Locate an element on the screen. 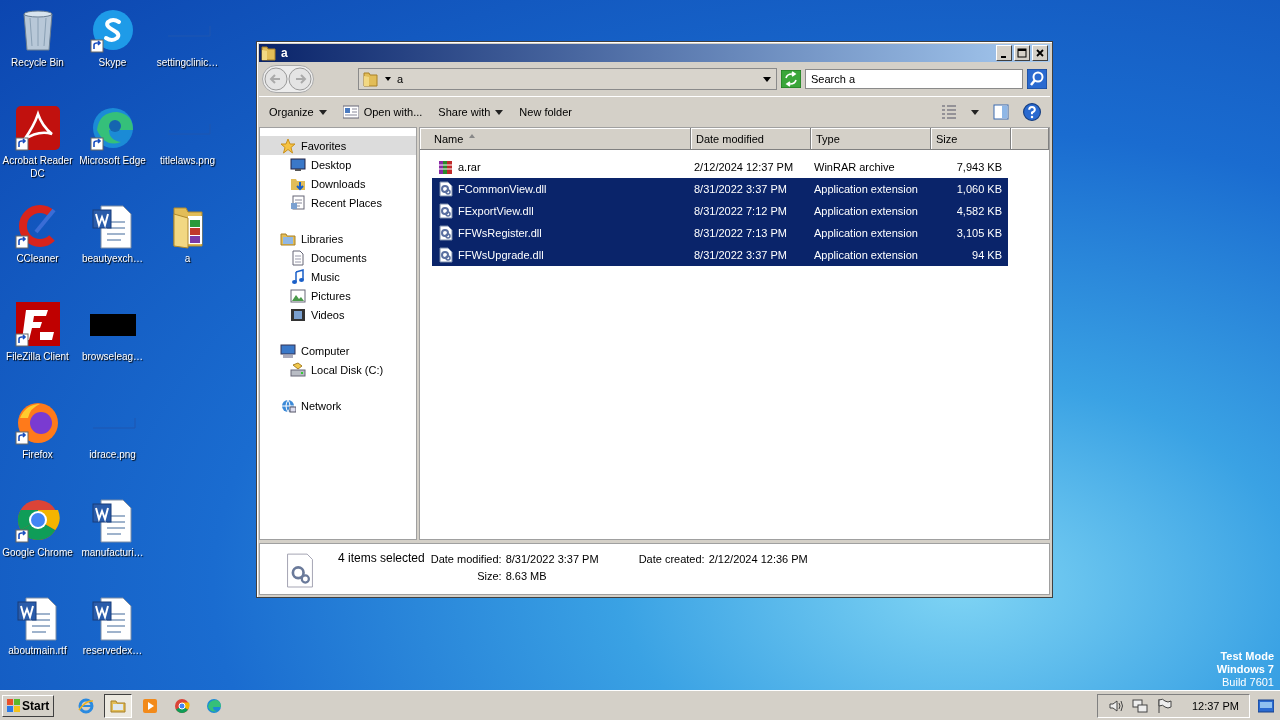 The width and height of the screenshot is (1280, 720). close-icon is located at coordinates (1040, 53).